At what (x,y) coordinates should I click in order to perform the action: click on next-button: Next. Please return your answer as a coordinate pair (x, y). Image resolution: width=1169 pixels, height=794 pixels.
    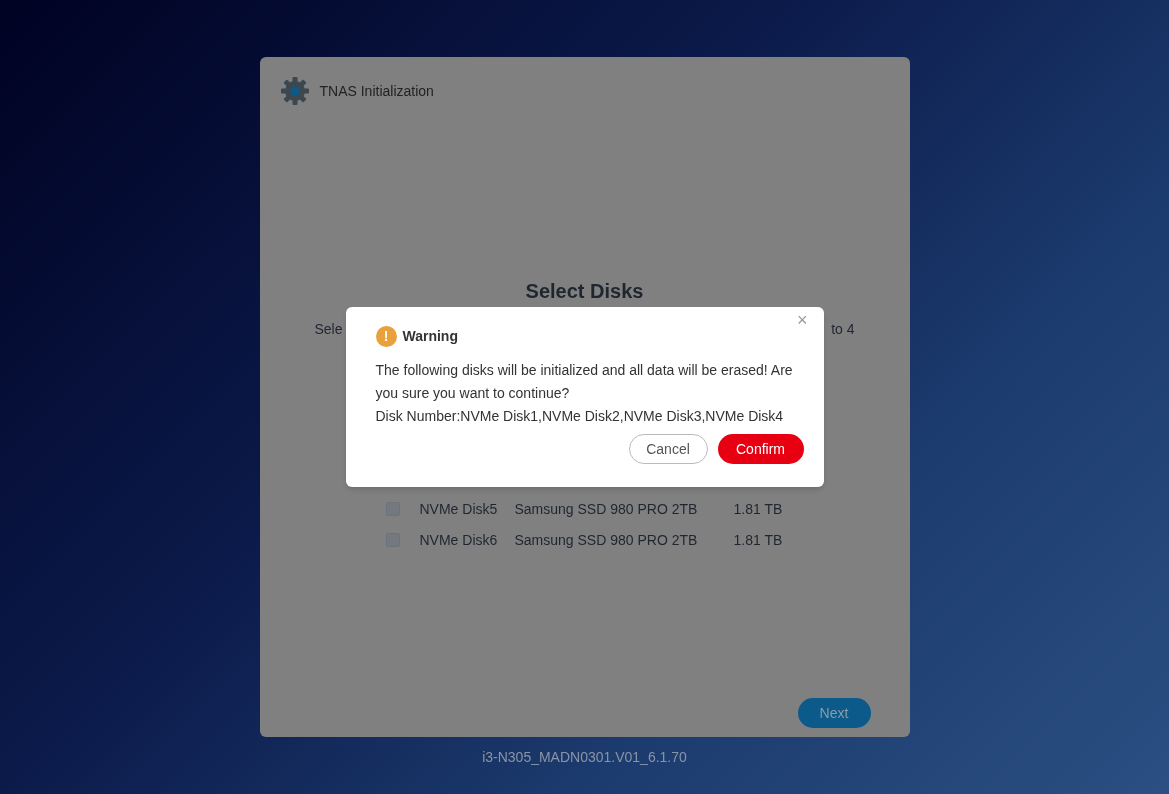
    Looking at the image, I should click on (834, 713).